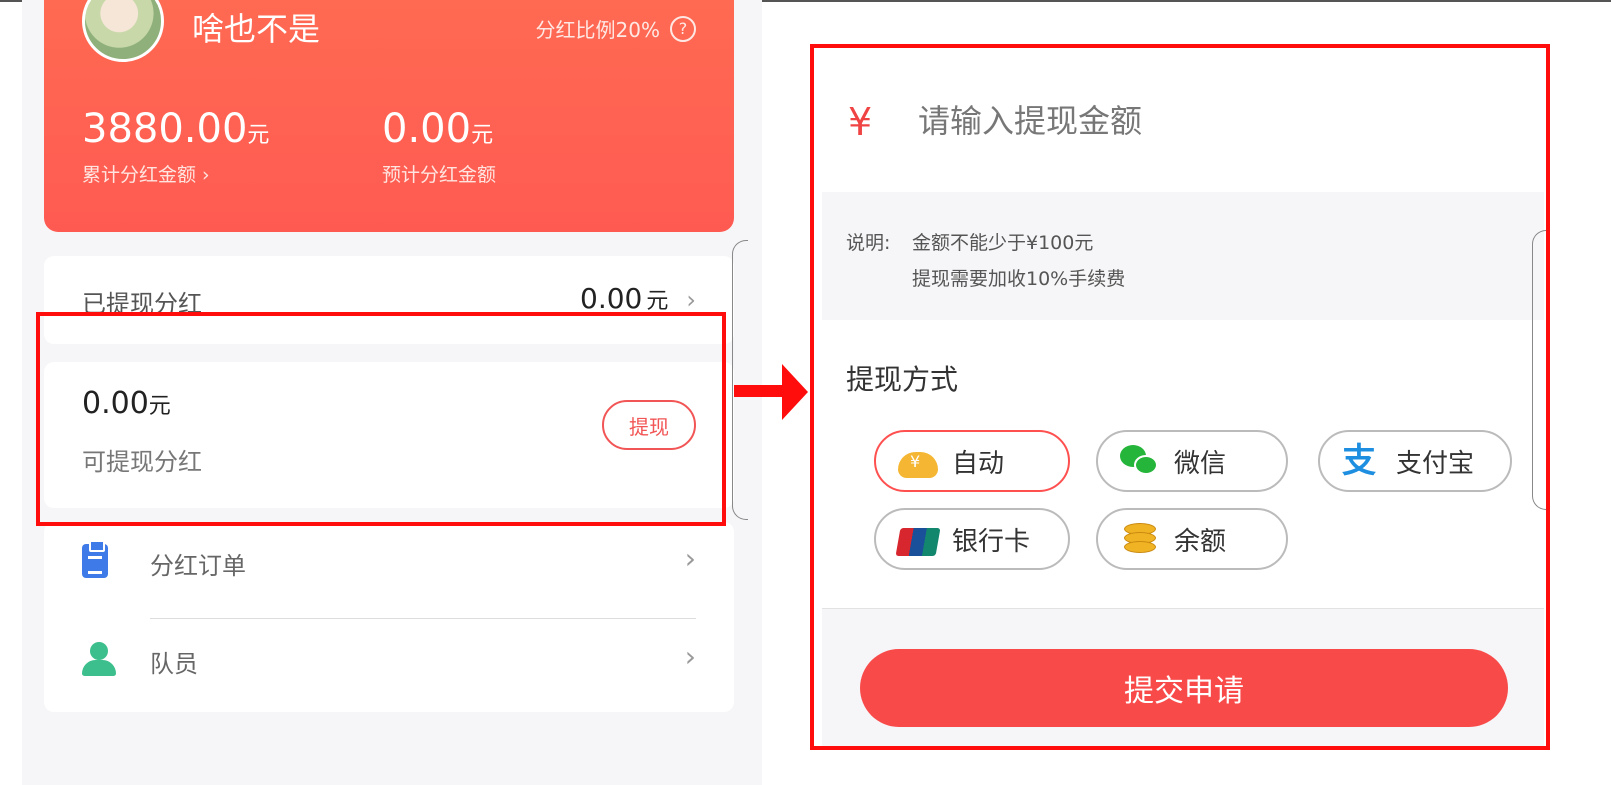 The width and height of the screenshot is (1611, 785). Describe the element at coordinates (389, 569) in the screenshot. I see `menu-item-dividend-orders: 分红订单 ›` at that location.